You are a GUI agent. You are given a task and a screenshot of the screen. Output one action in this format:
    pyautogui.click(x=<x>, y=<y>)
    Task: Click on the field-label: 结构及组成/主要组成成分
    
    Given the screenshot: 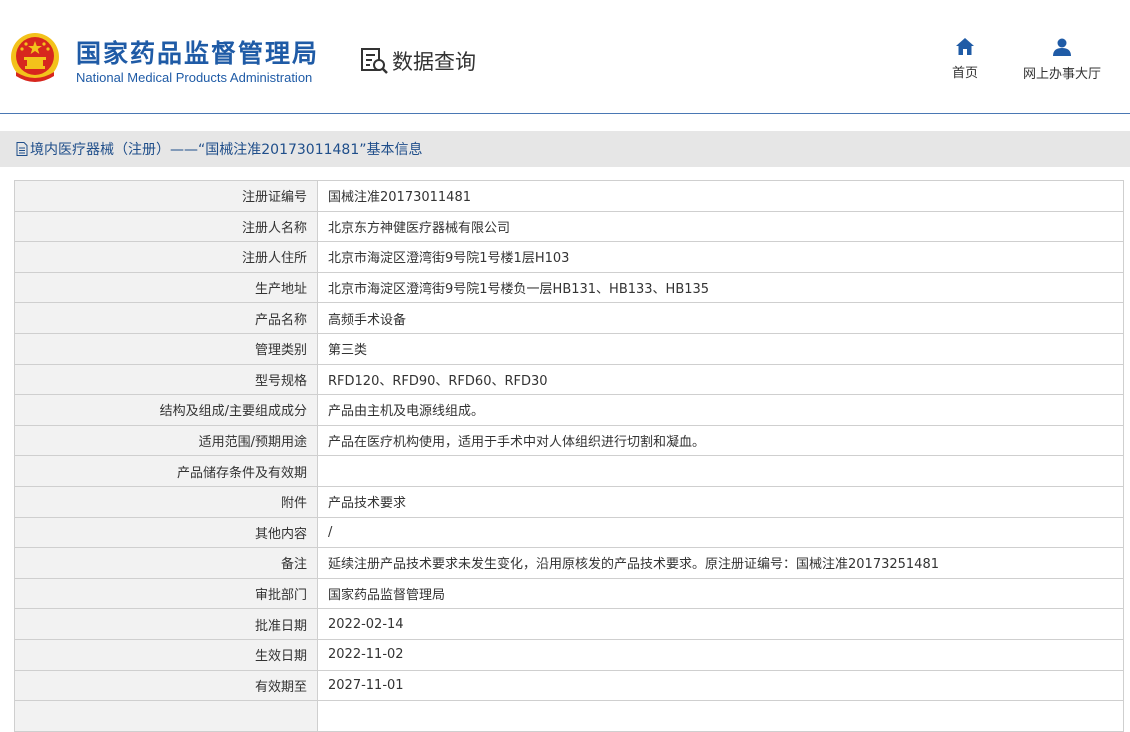 What is the action you would take?
    pyautogui.click(x=166, y=410)
    